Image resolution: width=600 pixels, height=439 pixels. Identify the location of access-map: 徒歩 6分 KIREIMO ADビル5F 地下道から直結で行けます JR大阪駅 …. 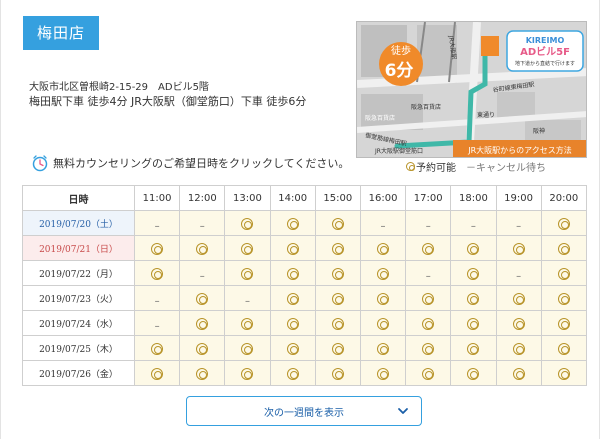
(471, 89).